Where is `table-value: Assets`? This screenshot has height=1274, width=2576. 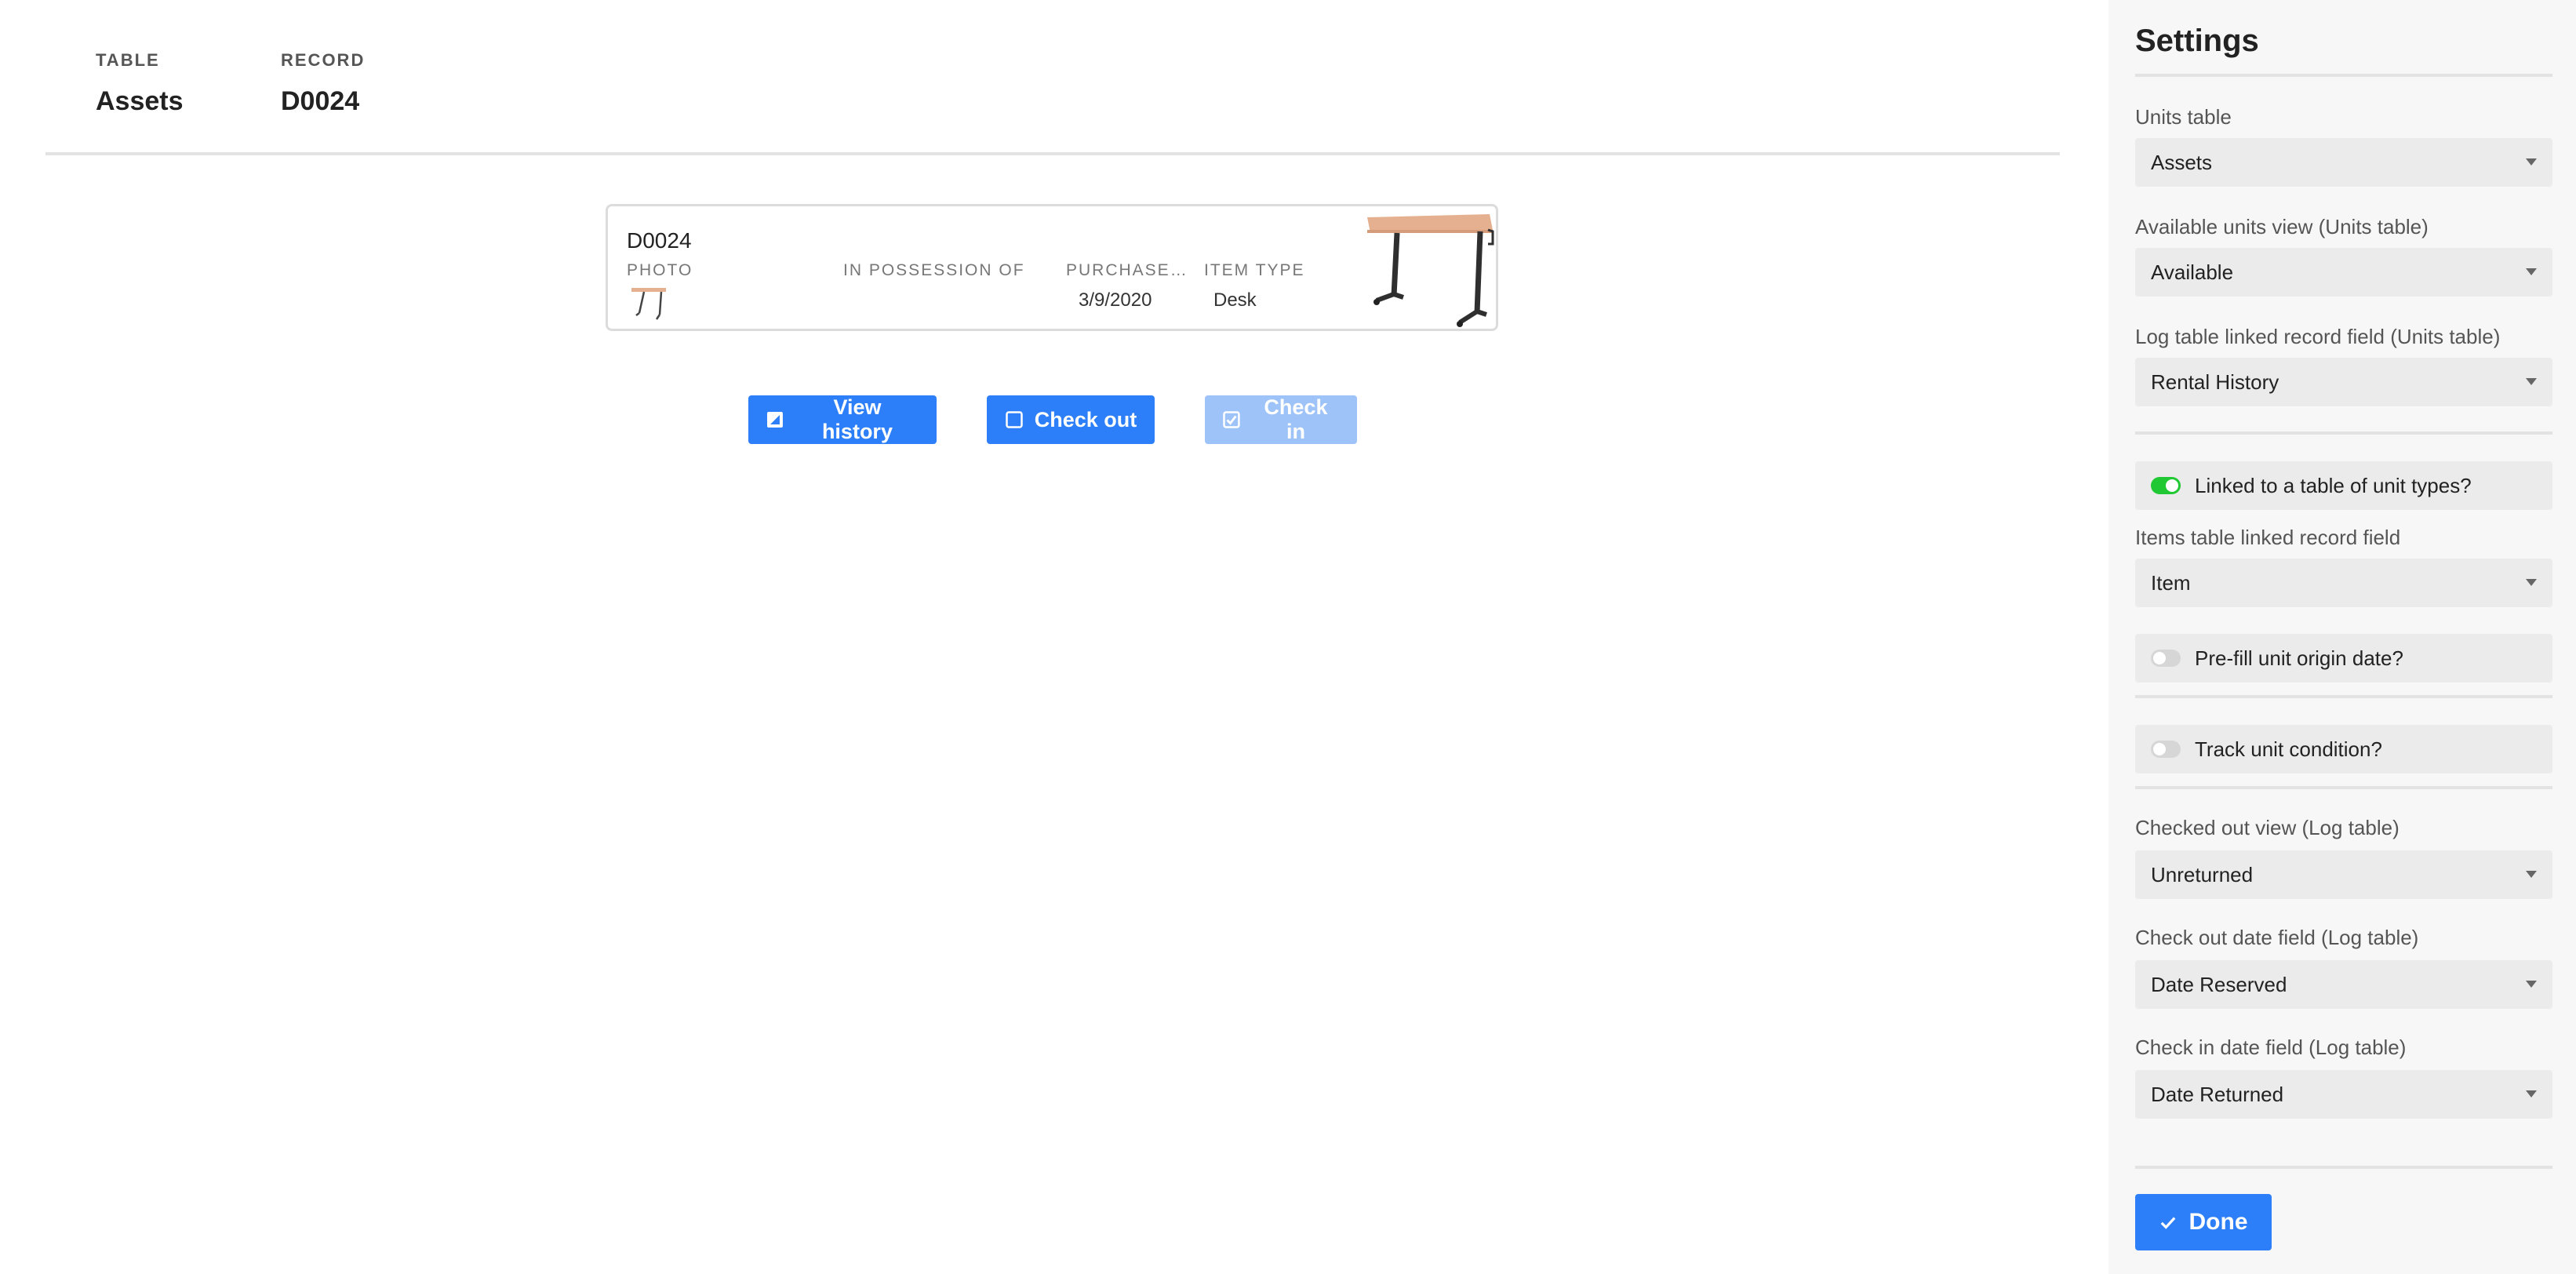 table-value: Assets is located at coordinates (140, 101).